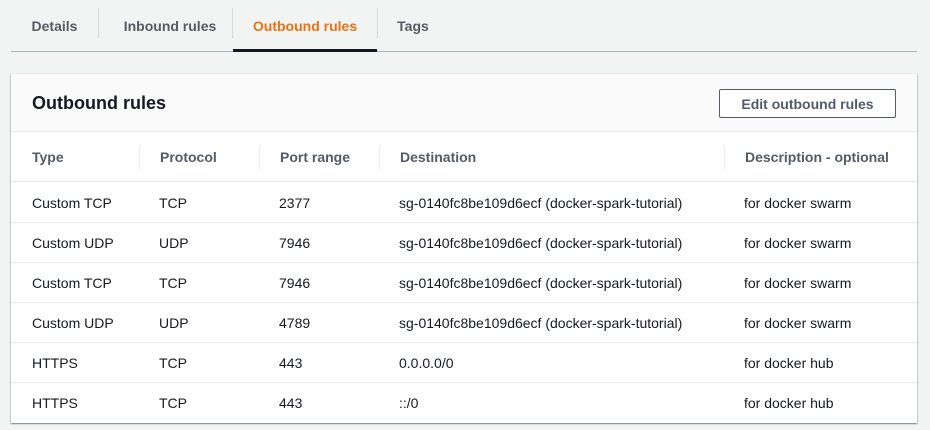  I want to click on cell-destination: ::/0, so click(409, 403).